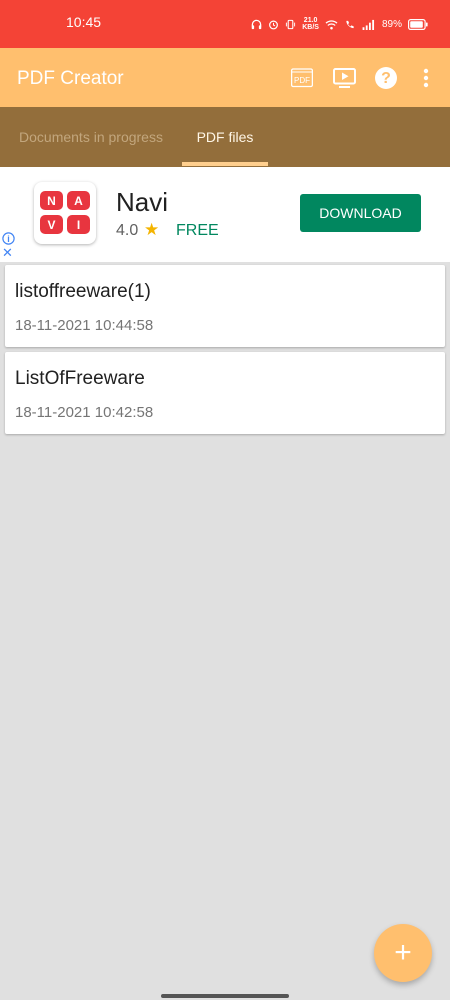 The image size is (450, 1000). What do you see at coordinates (310, 20) in the screenshot?
I see `network-speed-value: 21.0` at bounding box center [310, 20].